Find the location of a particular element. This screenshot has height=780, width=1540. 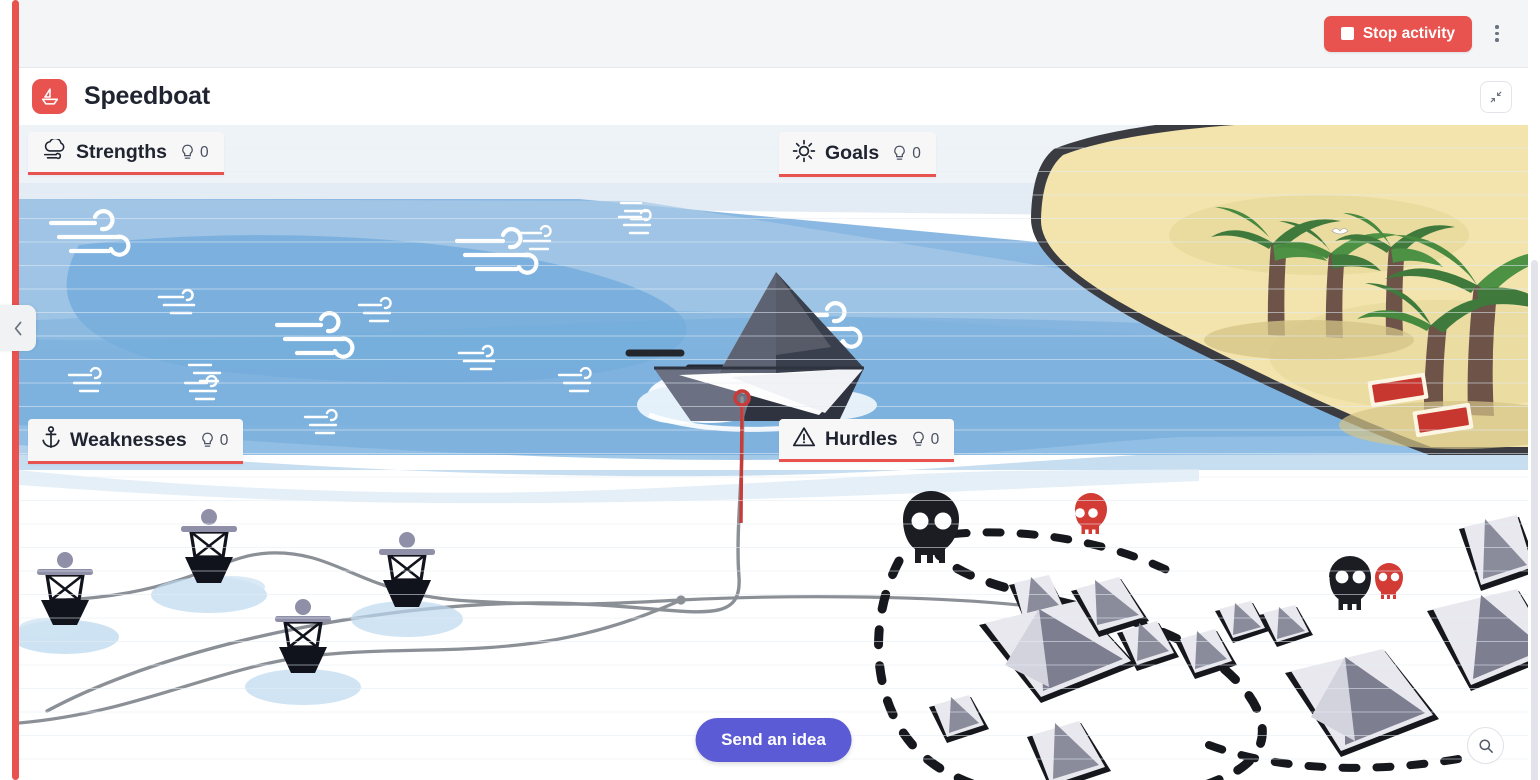

tab-strengths: Strengths 0 is located at coordinates (126, 153).